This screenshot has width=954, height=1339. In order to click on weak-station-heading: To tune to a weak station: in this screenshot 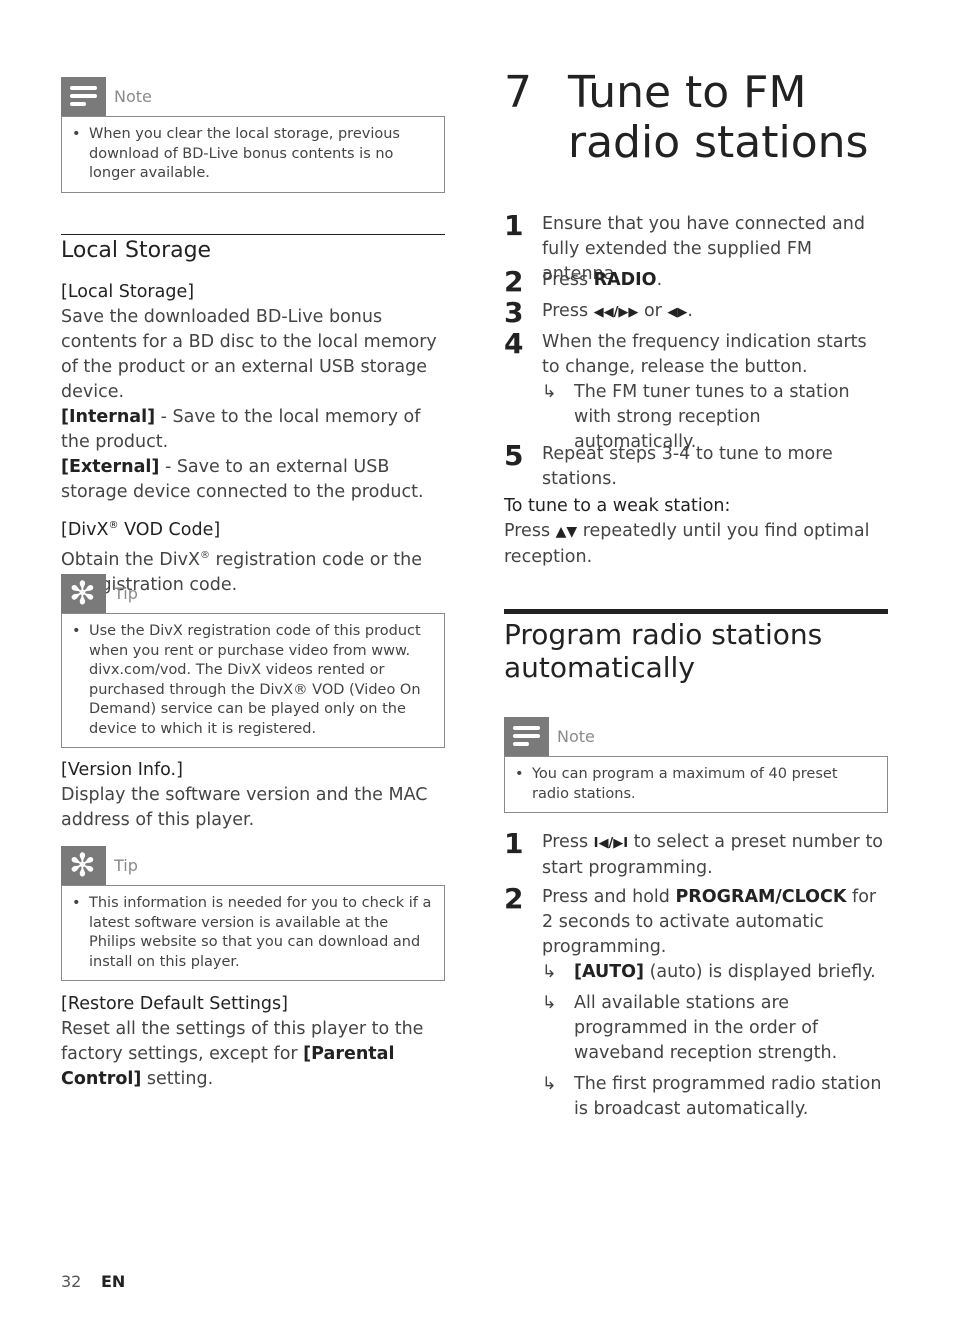, I will do `click(617, 506)`.